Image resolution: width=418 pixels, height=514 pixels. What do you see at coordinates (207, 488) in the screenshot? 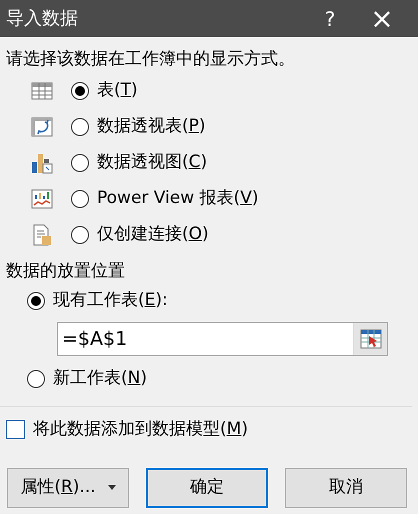
I see `dialog-button: 确定` at bounding box center [207, 488].